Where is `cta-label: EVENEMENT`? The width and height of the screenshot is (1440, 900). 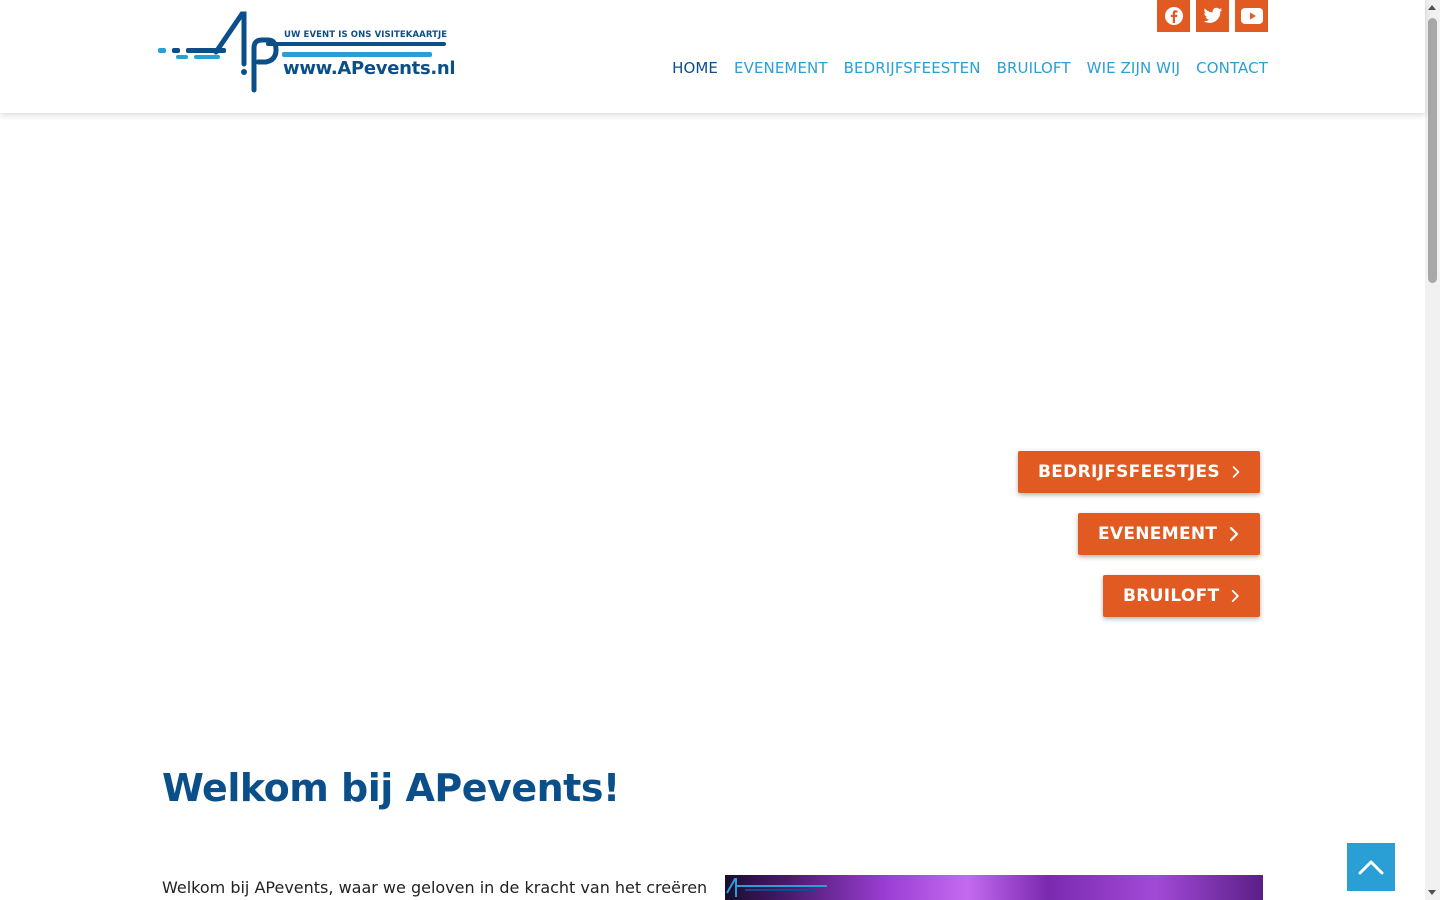
cta-label: EVENEMENT is located at coordinates (1158, 534).